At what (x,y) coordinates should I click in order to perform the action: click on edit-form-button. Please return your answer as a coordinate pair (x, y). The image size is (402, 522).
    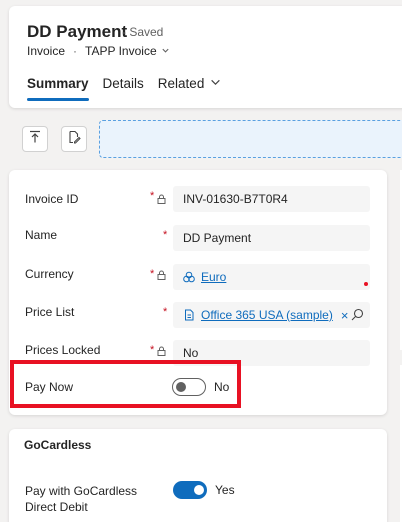
    Looking at the image, I should click on (74, 139).